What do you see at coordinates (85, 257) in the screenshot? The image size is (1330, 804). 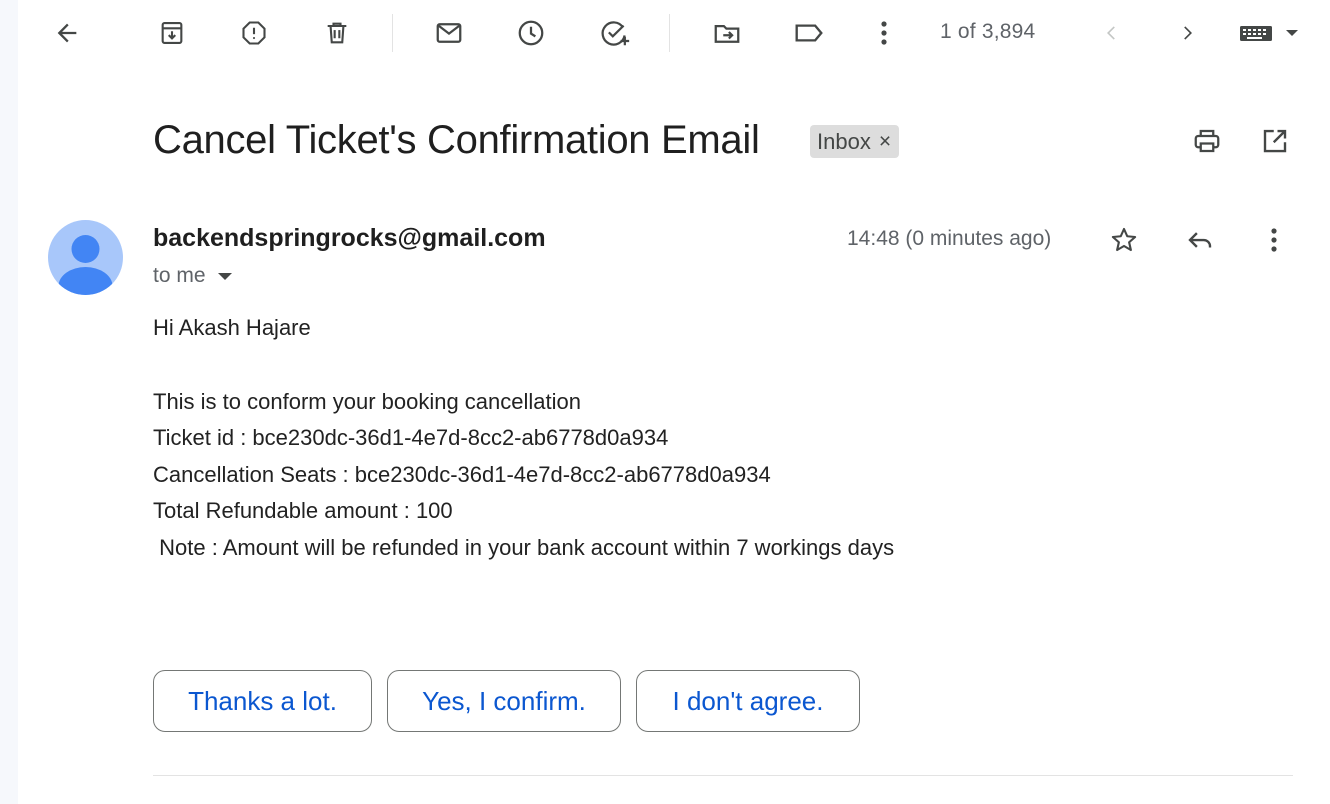 I see `sender-avatar` at bounding box center [85, 257].